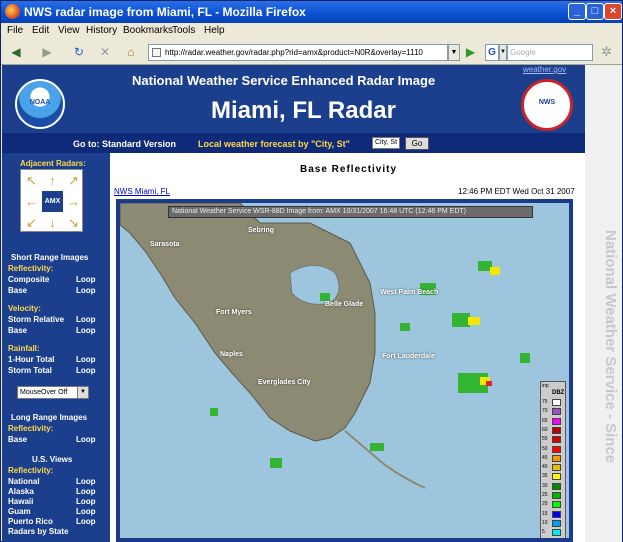  What do you see at coordinates (31, 470) in the screenshot?
I see `us-reflectivity-label: Reflectivity:` at bounding box center [31, 470].